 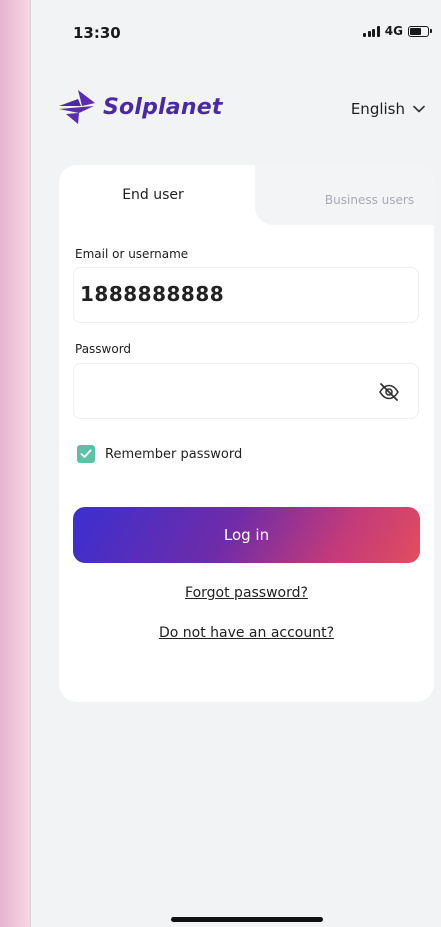 What do you see at coordinates (247, 919) in the screenshot?
I see `home-indicator` at bounding box center [247, 919].